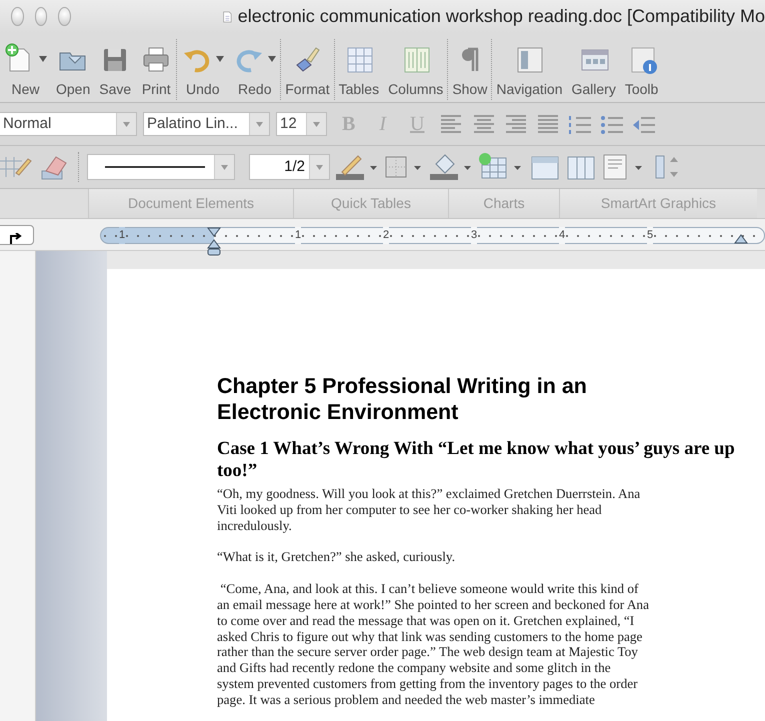 The width and height of the screenshot is (765, 721). Describe the element at coordinates (336, 557) in the screenshot. I see `body-paragraph: “What is it, Gretchen?” she asked, curiously.` at that location.